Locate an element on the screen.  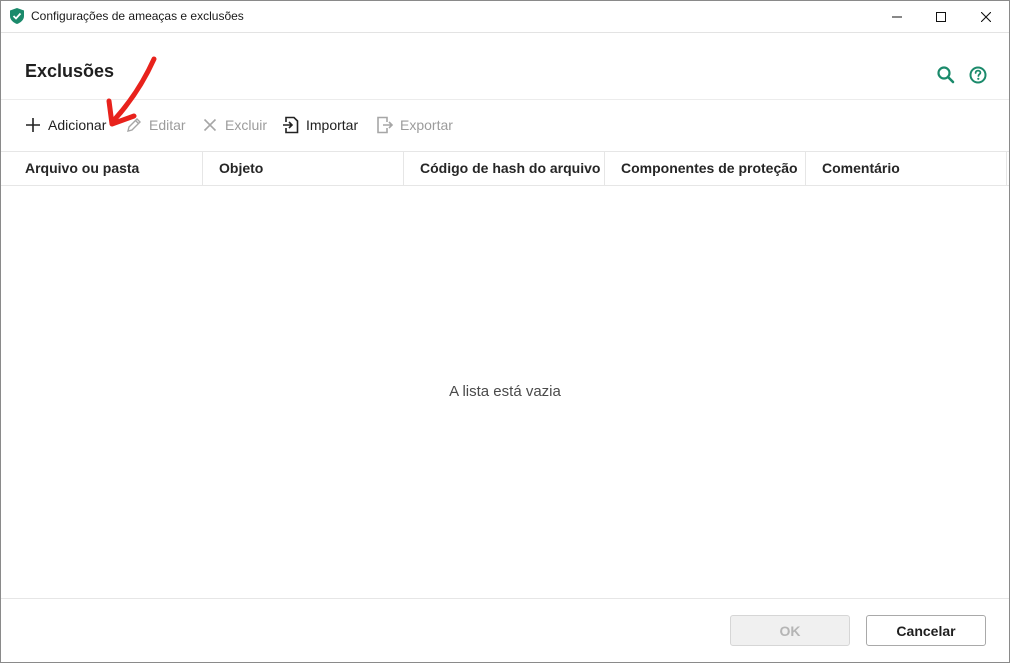
export-button: Exportar is located at coordinates (414, 125).